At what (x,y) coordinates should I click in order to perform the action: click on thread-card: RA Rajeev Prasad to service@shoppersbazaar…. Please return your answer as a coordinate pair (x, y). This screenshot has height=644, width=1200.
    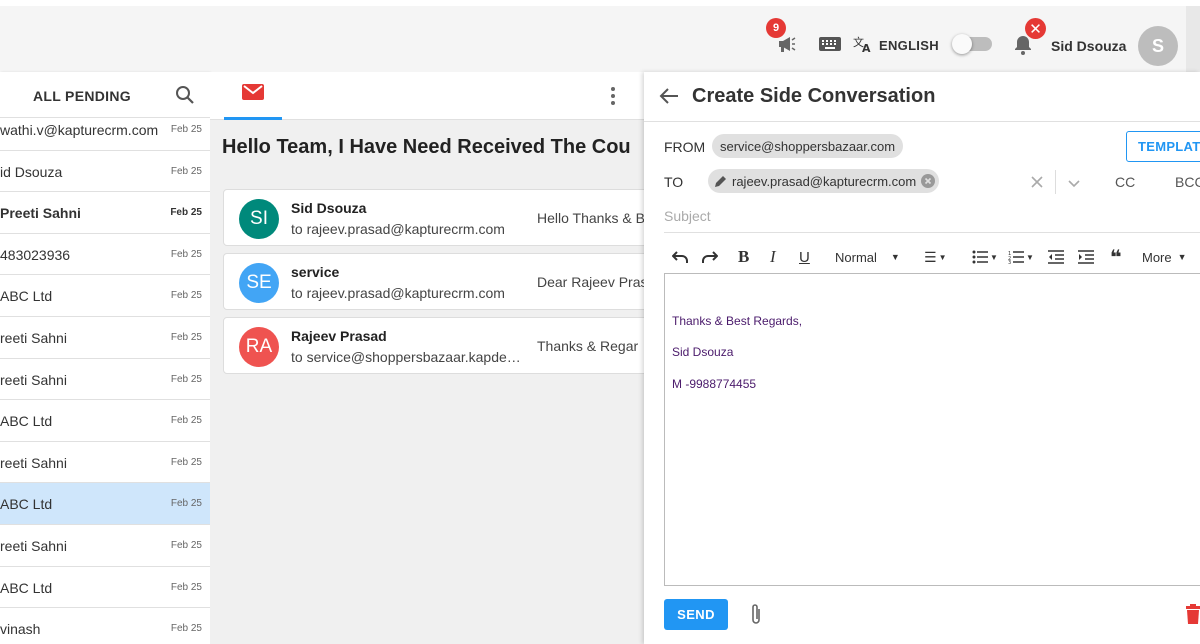
    Looking at the image, I should click on (438, 345).